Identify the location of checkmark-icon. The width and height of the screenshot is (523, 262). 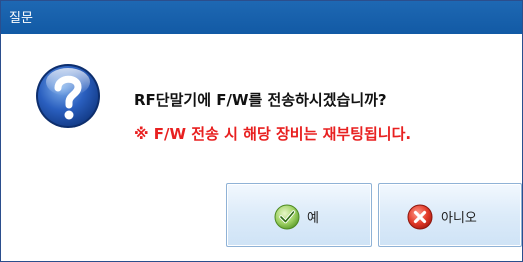
(287, 217).